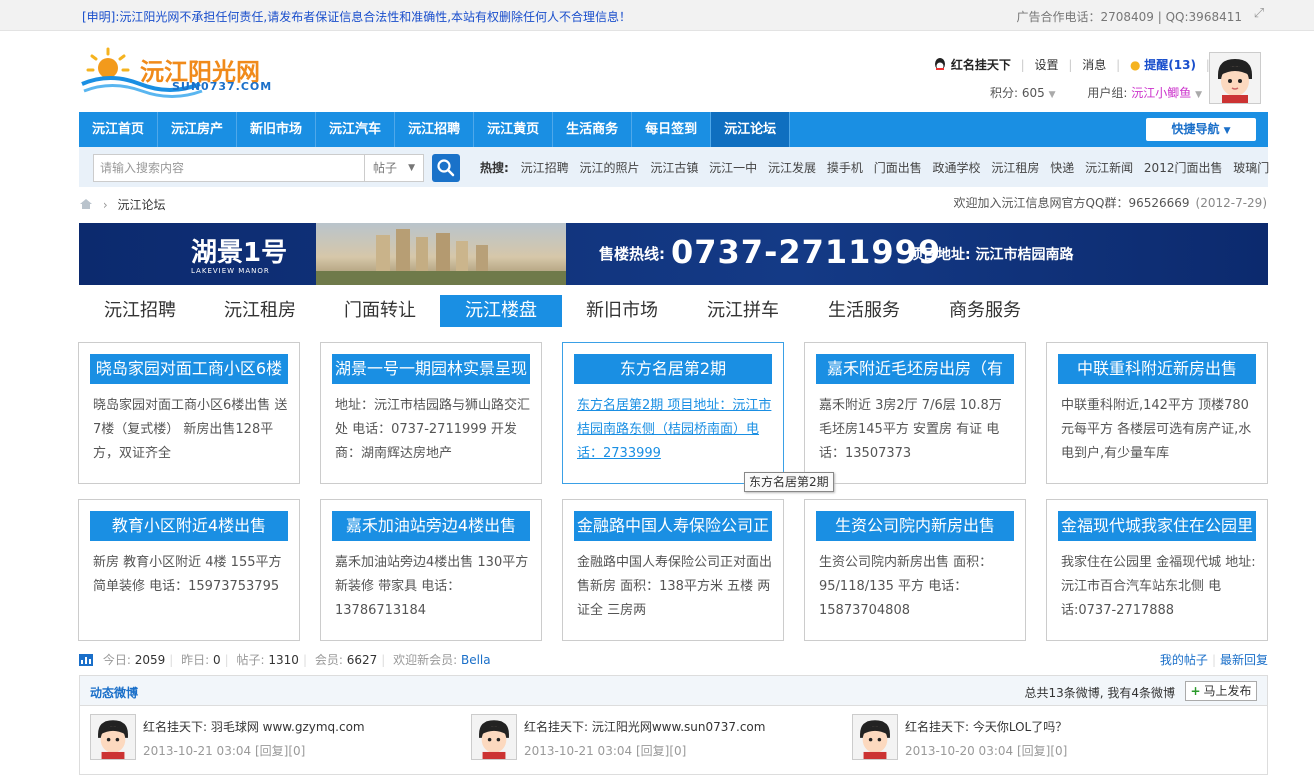 This screenshot has width=1314, height=775. Describe the element at coordinates (845, 168) in the screenshot. I see `hot-search-item: 摸手机` at that location.